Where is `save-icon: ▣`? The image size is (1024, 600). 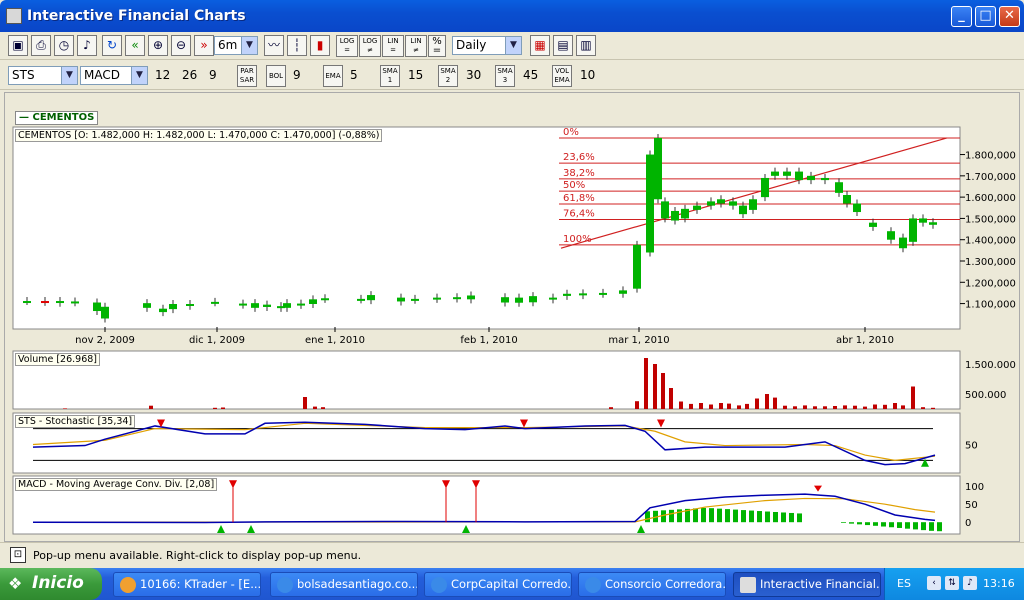
save-icon: ▣ is located at coordinates (18, 45).